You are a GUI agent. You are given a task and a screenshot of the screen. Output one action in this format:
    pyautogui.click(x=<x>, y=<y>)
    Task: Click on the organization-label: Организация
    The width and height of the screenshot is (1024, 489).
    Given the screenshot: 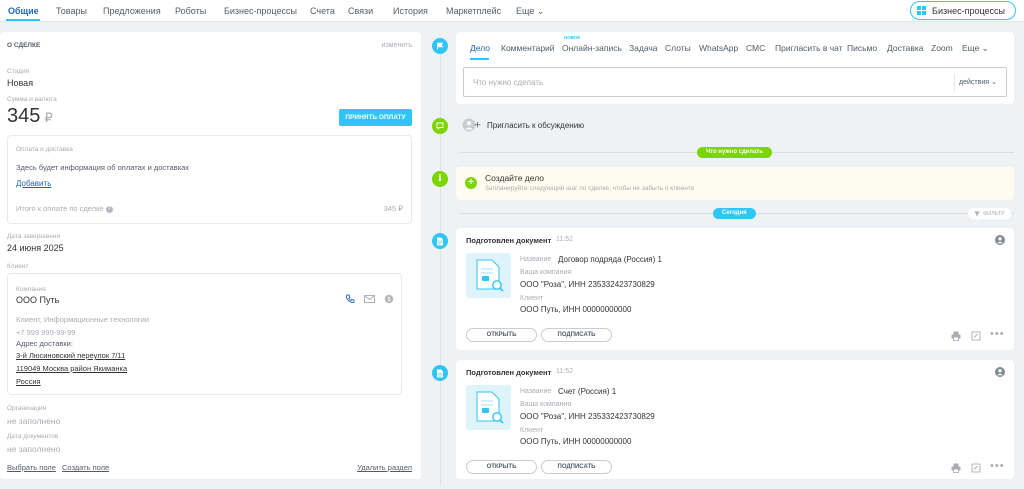 What is the action you would take?
    pyautogui.click(x=27, y=408)
    